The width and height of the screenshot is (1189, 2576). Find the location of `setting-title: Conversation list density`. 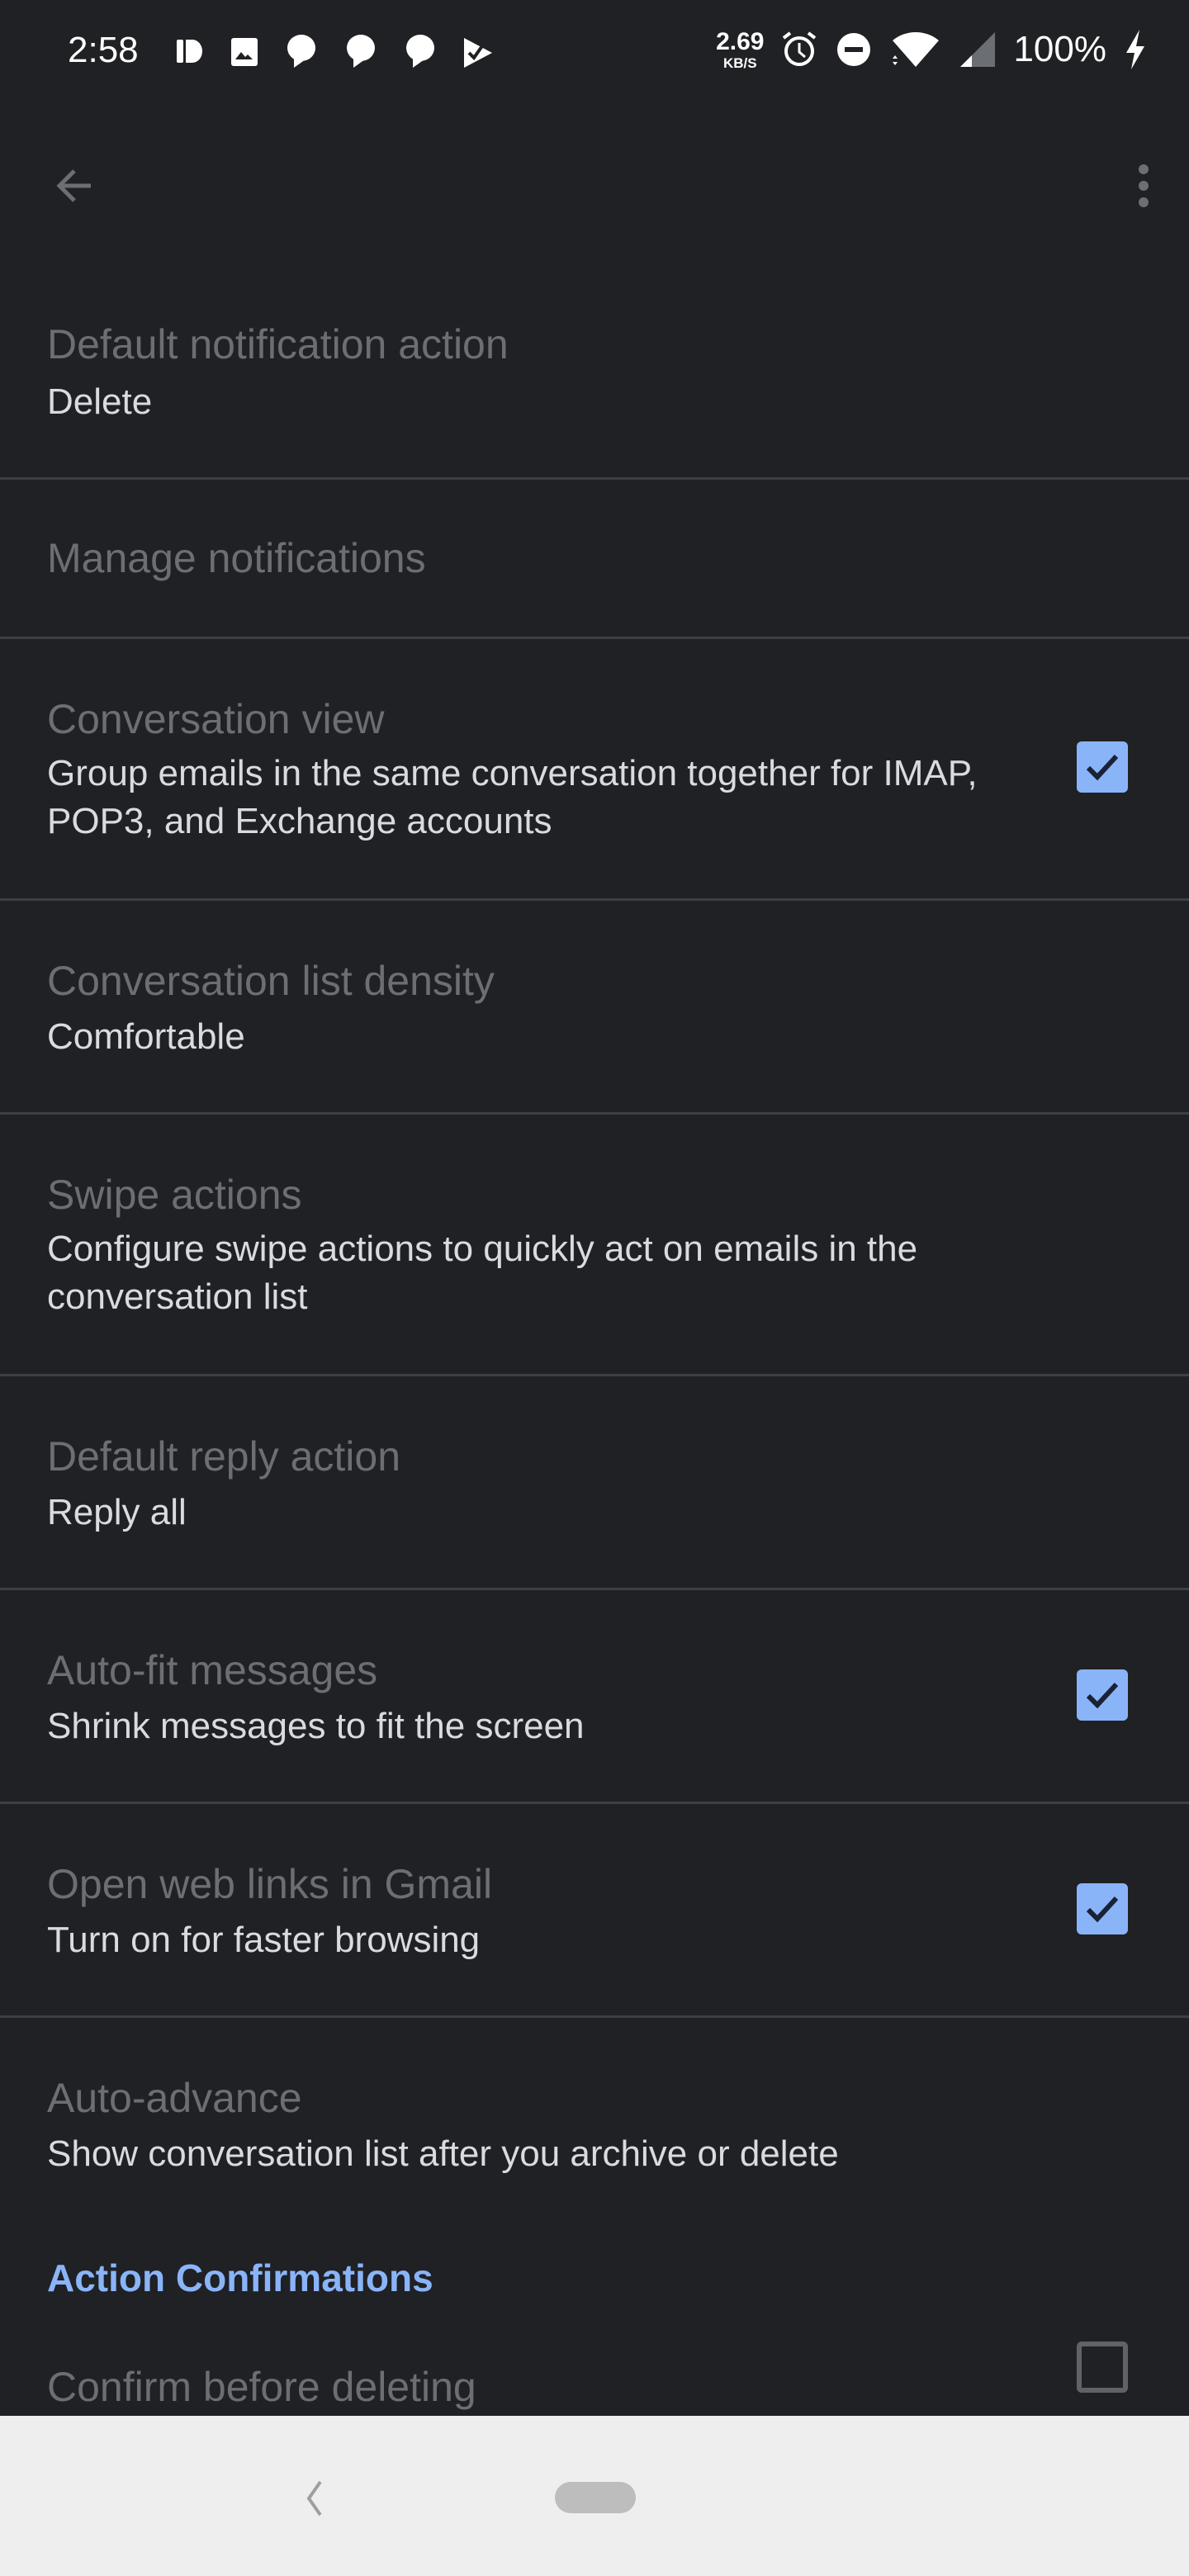

setting-title: Conversation list density is located at coordinates (271, 981).